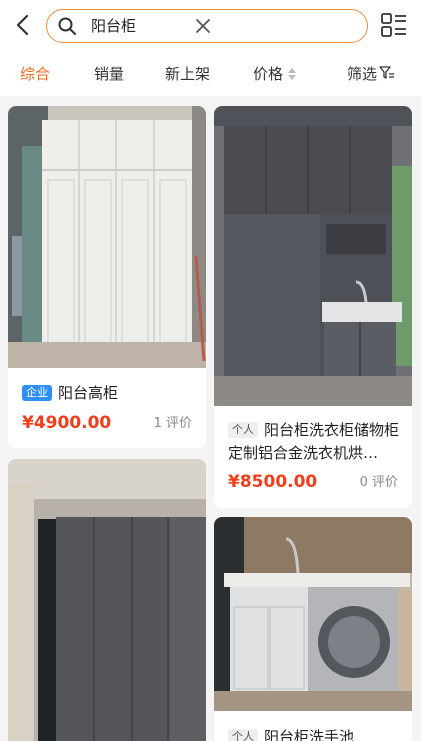 The image size is (421, 741). What do you see at coordinates (309, 734) in the screenshot?
I see `product-title-text: 阳台柜洗手池` at bounding box center [309, 734].